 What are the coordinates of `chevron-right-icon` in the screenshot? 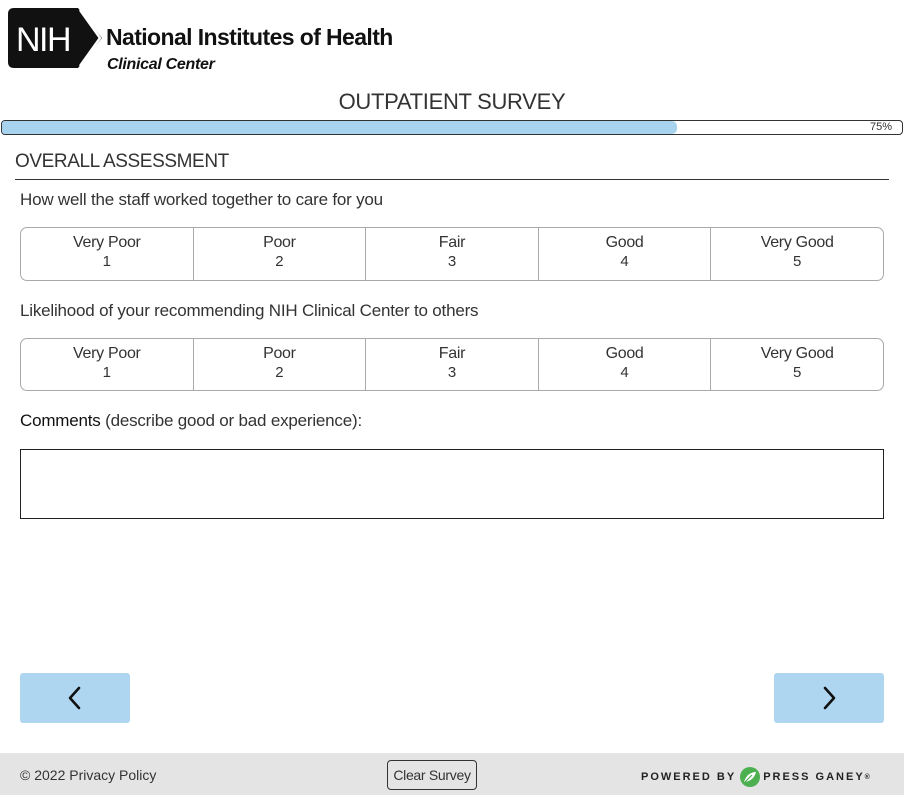 It's located at (829, 698).